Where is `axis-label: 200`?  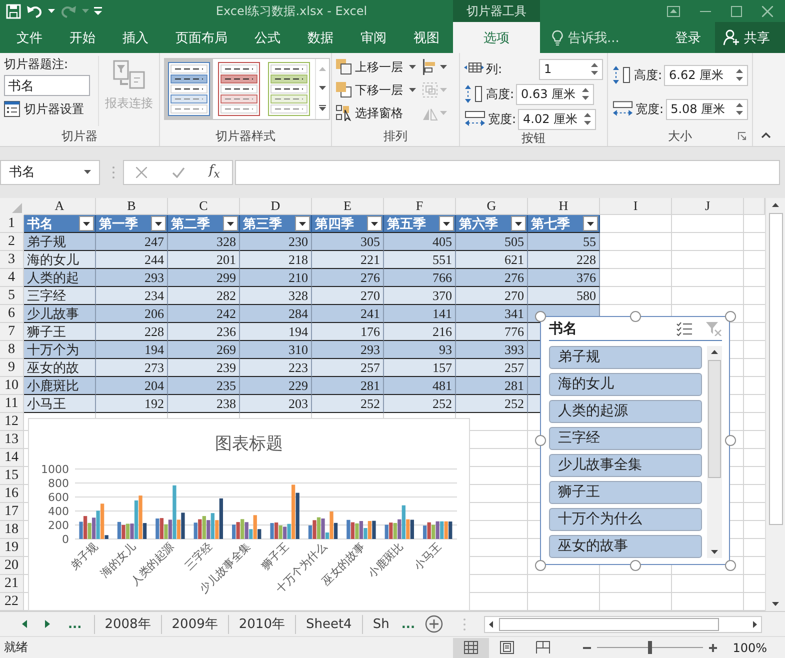 axis-label: 200 is located at coordinates (58, 525).